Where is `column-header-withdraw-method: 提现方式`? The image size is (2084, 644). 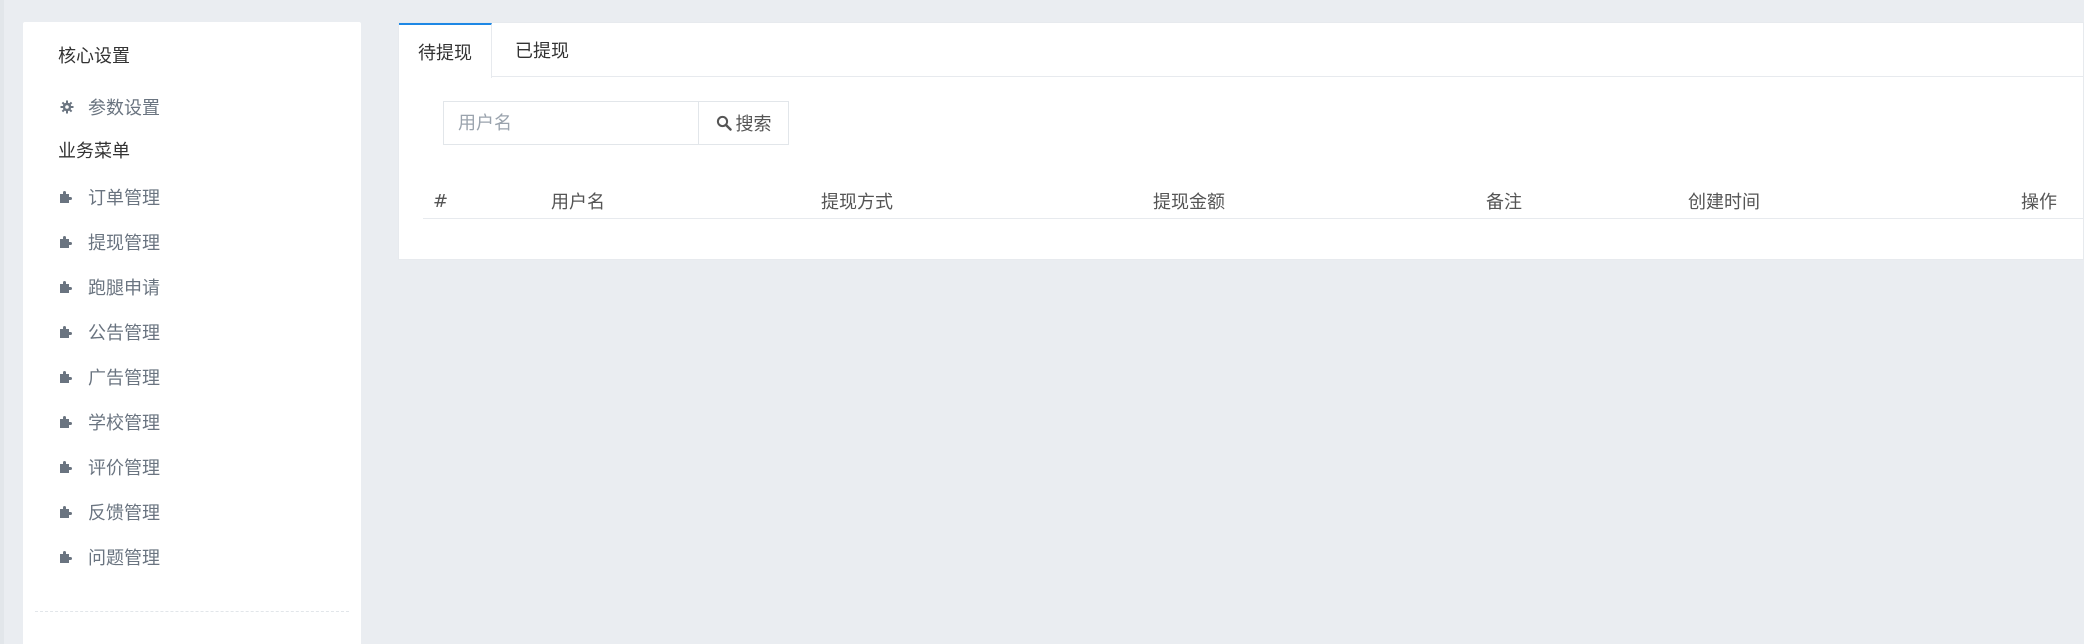 column-header-withdraw-method: 提现方式 is located at coordinates (857, 202).